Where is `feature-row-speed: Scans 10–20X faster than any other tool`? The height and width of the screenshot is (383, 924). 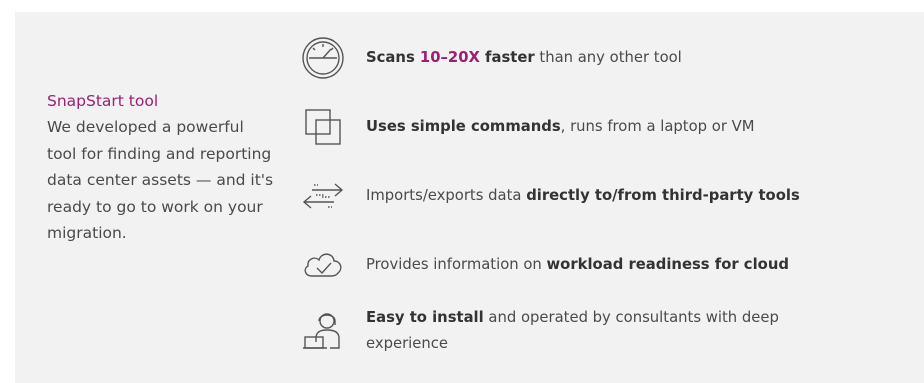
feature-row-speed: Scans 10–20X faster than any other tool is located at coordinates (491, 58).